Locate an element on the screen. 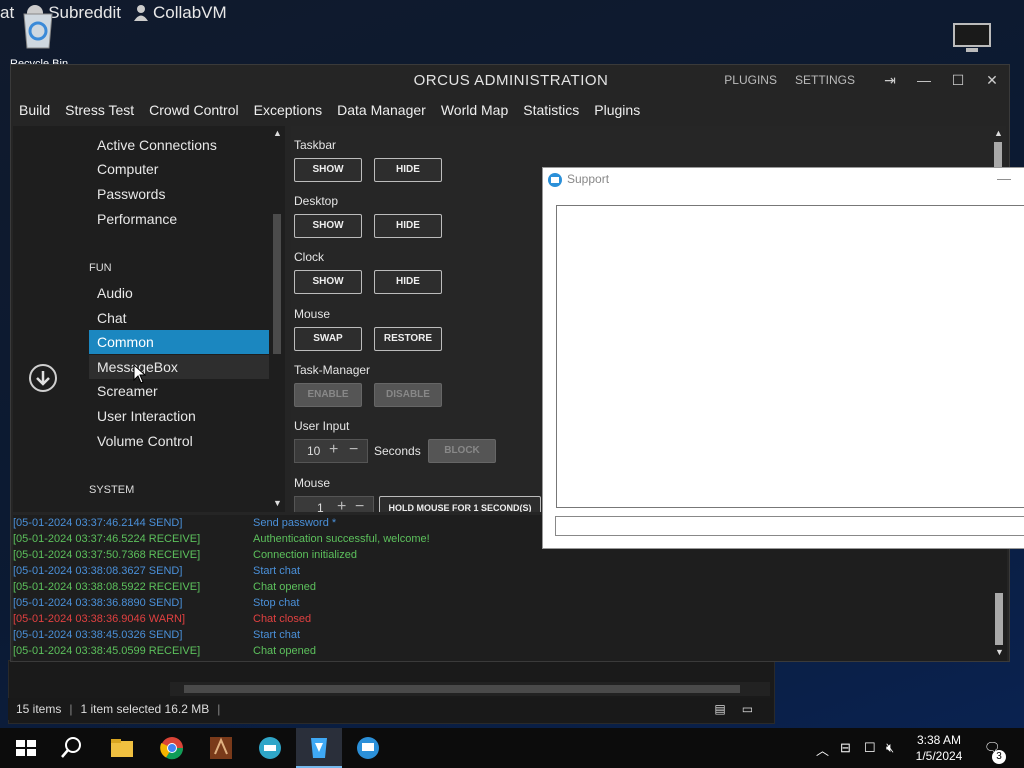 Image resolution: width=1024 pixels, height=768 pixels. notification-count: 3 is located at coordinates (999, 757).